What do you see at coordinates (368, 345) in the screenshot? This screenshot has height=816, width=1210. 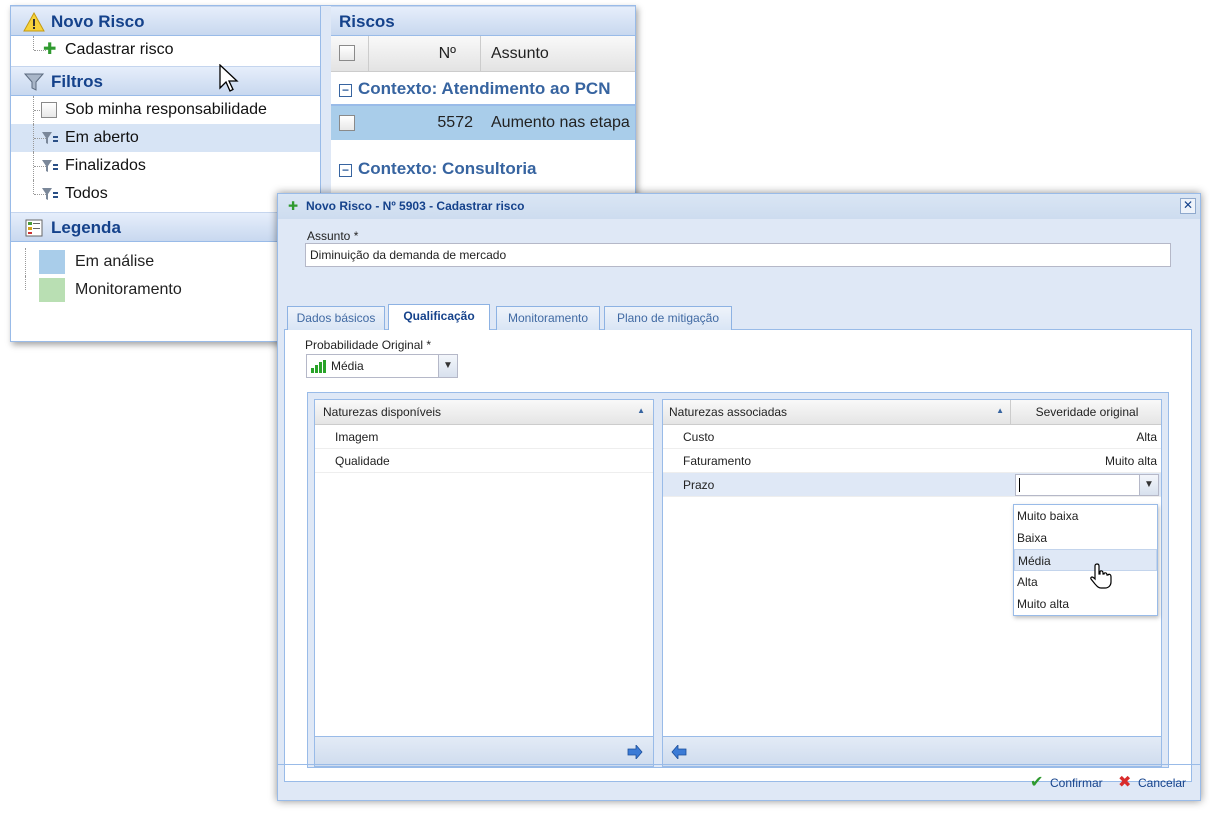 I see `probabilidade-label: Probabilidade Original *` at bounding box center [368, 345].